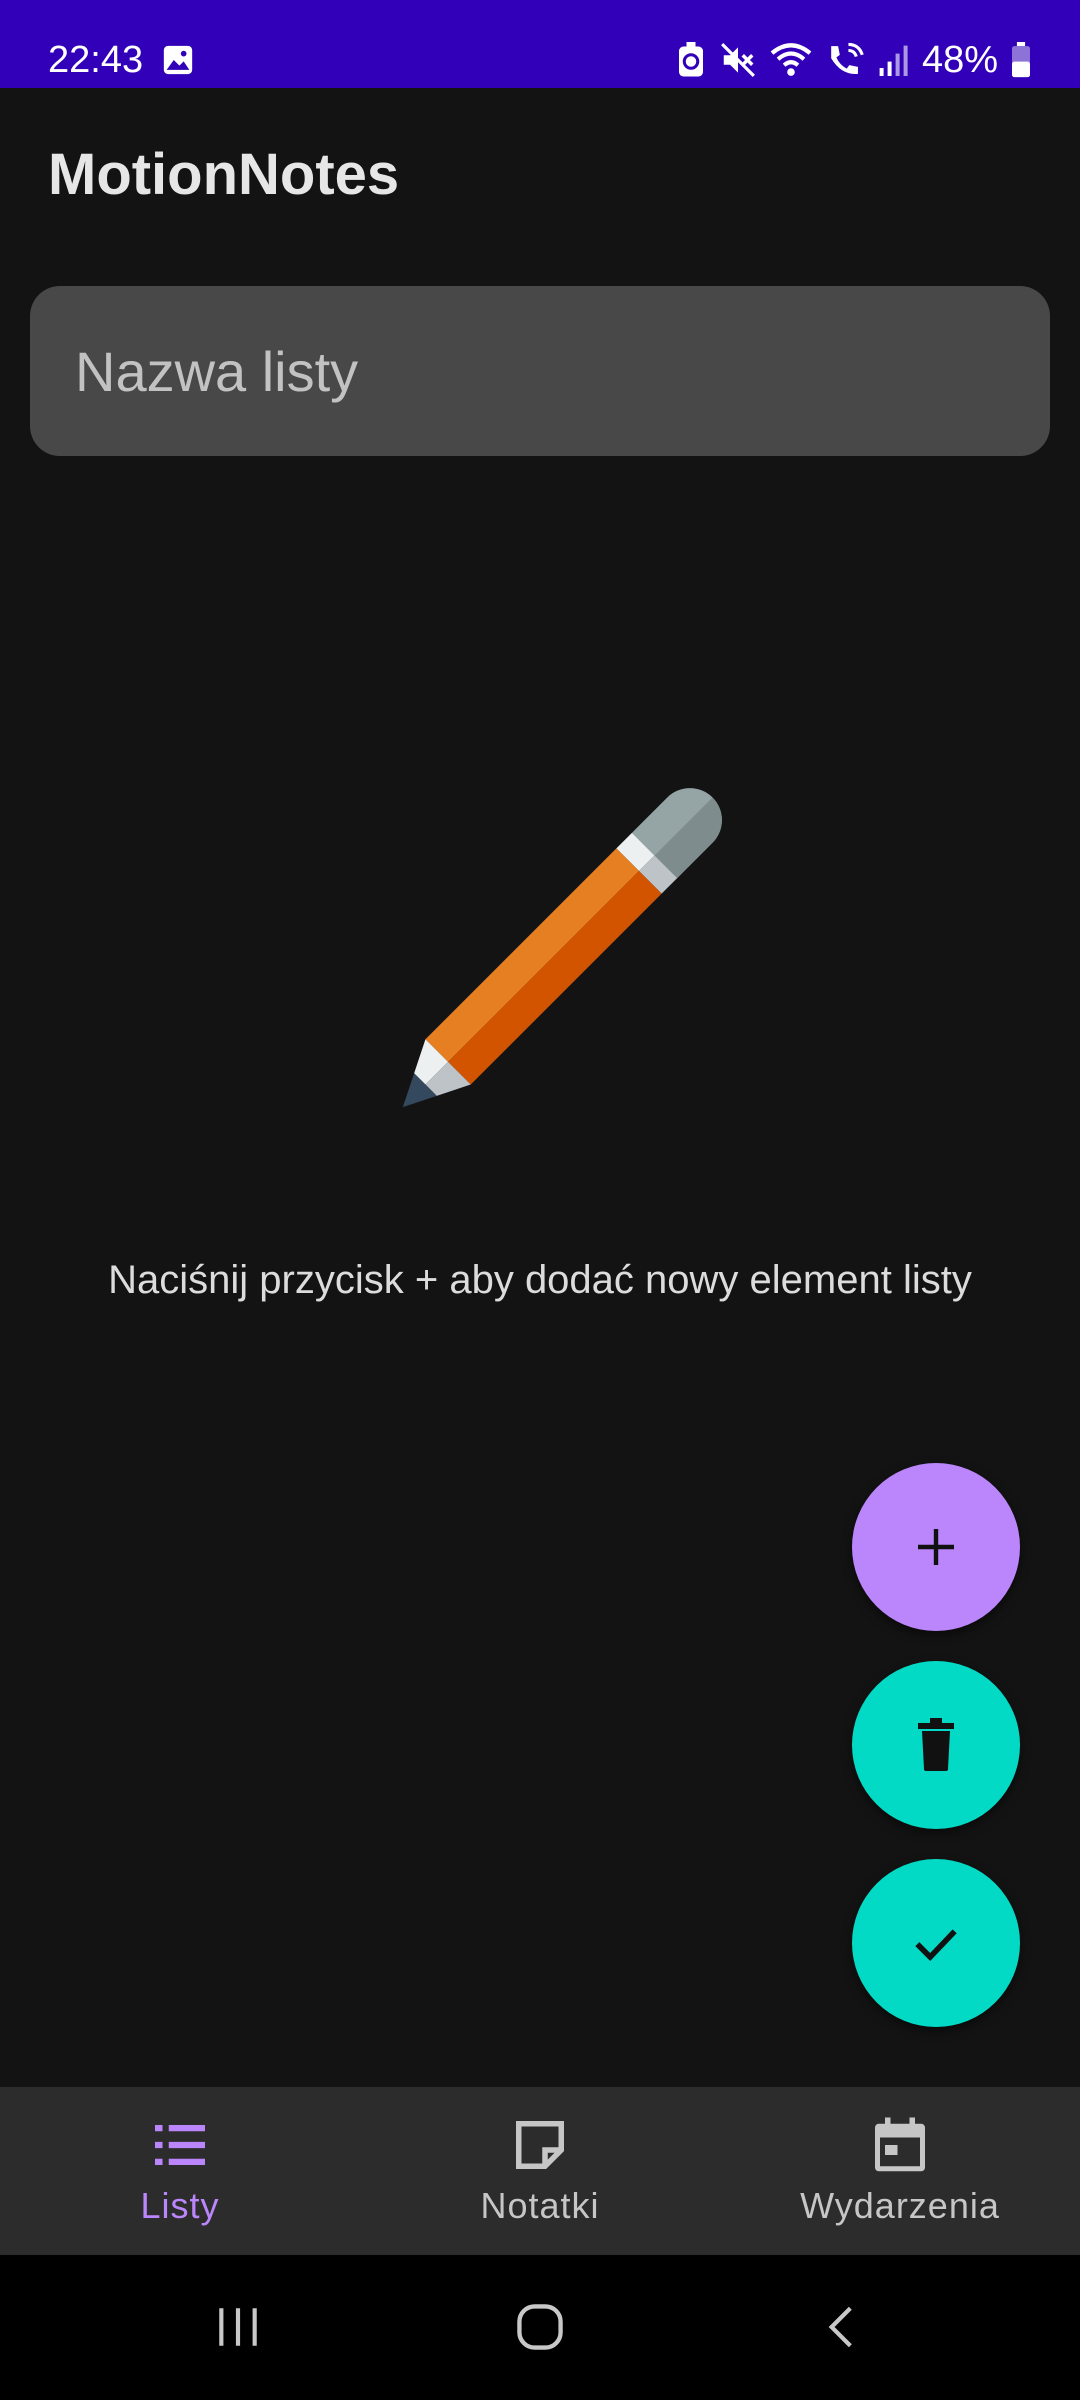  I want to click on nav-item-events: Wydarzenia, so click(900, 2171).